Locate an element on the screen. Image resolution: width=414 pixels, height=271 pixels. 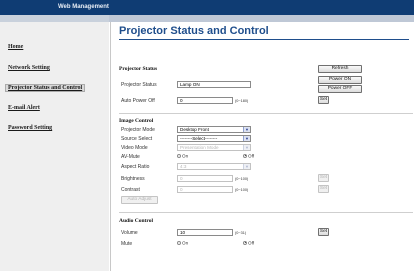
power-on-button: Power ON is located at coordinates (340, 80).